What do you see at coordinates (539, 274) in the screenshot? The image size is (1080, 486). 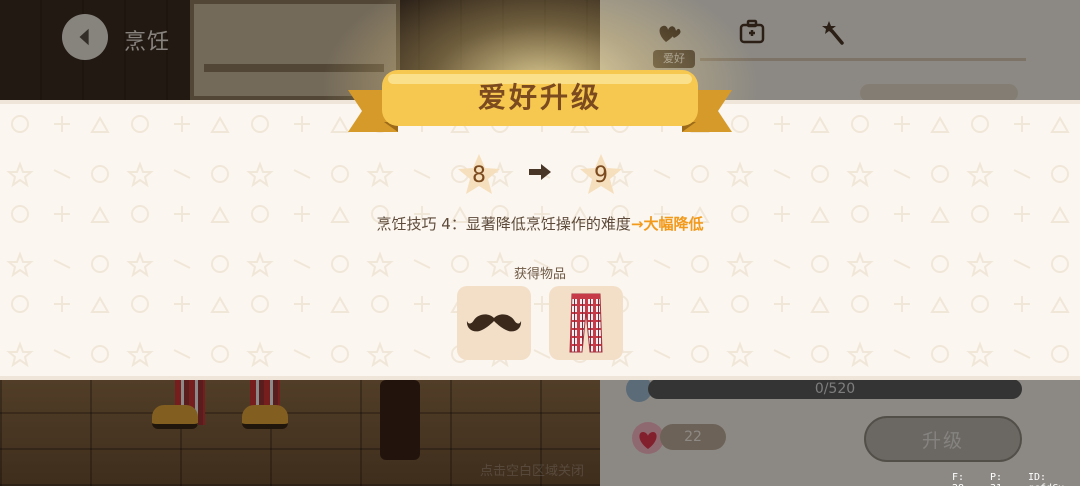 I see `reward-label: 获得物品` at bounding box center [539, 274].